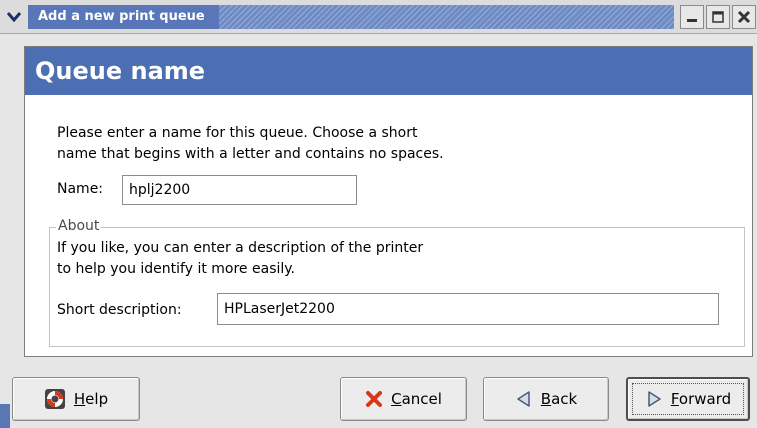 This screenshot has height=428, width=757. What do you see at coordinates (374, 399) in the screenshot?
I see `cancel-x-icon` at bounding box center [374, 399].